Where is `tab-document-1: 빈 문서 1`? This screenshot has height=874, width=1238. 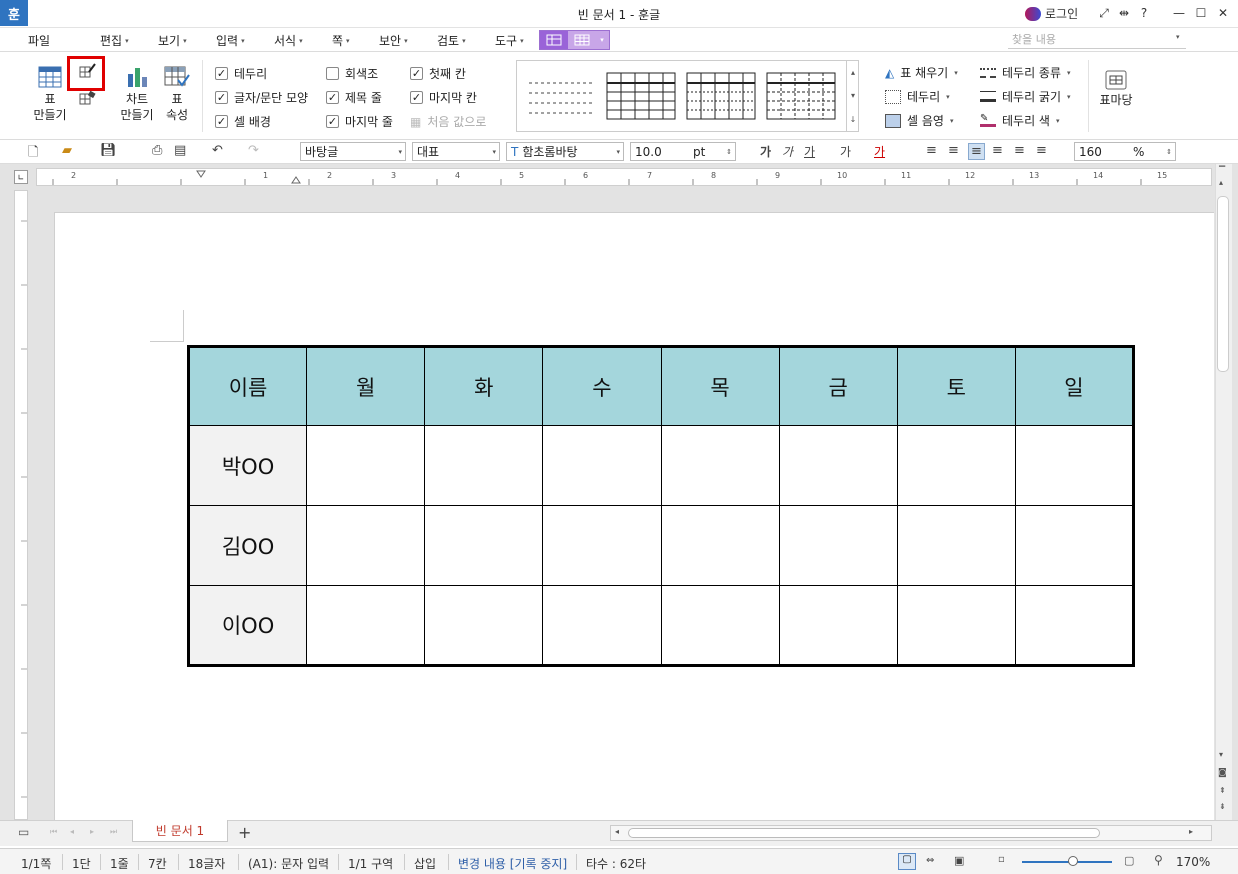
tab-document-1: 빈 문서 1 is located at coordinates (180, 831).